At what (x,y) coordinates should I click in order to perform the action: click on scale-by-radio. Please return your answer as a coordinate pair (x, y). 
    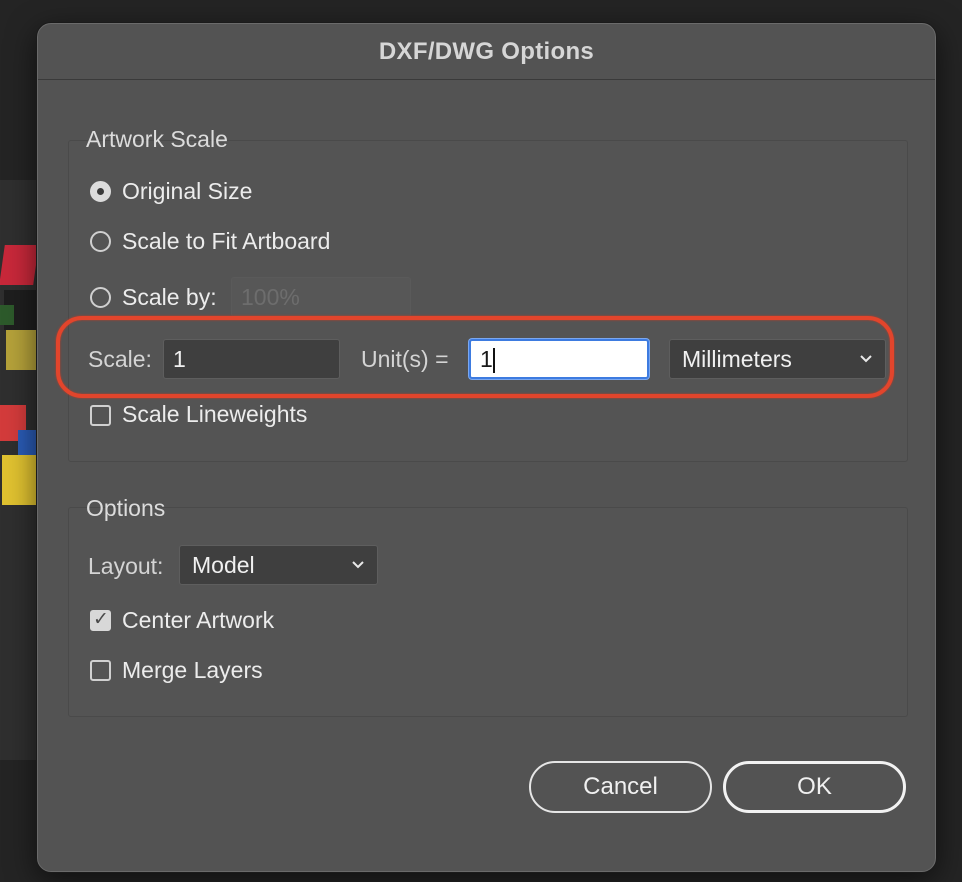
    Looking at the image, I should click on (100, 297).